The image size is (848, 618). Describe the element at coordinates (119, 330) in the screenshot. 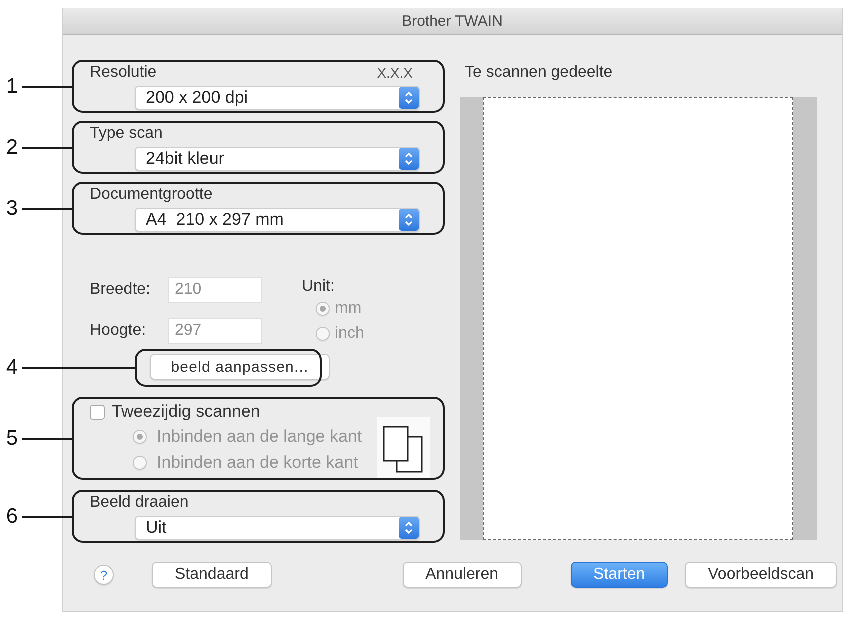

I see `field-label: Hoogte:` at that location.